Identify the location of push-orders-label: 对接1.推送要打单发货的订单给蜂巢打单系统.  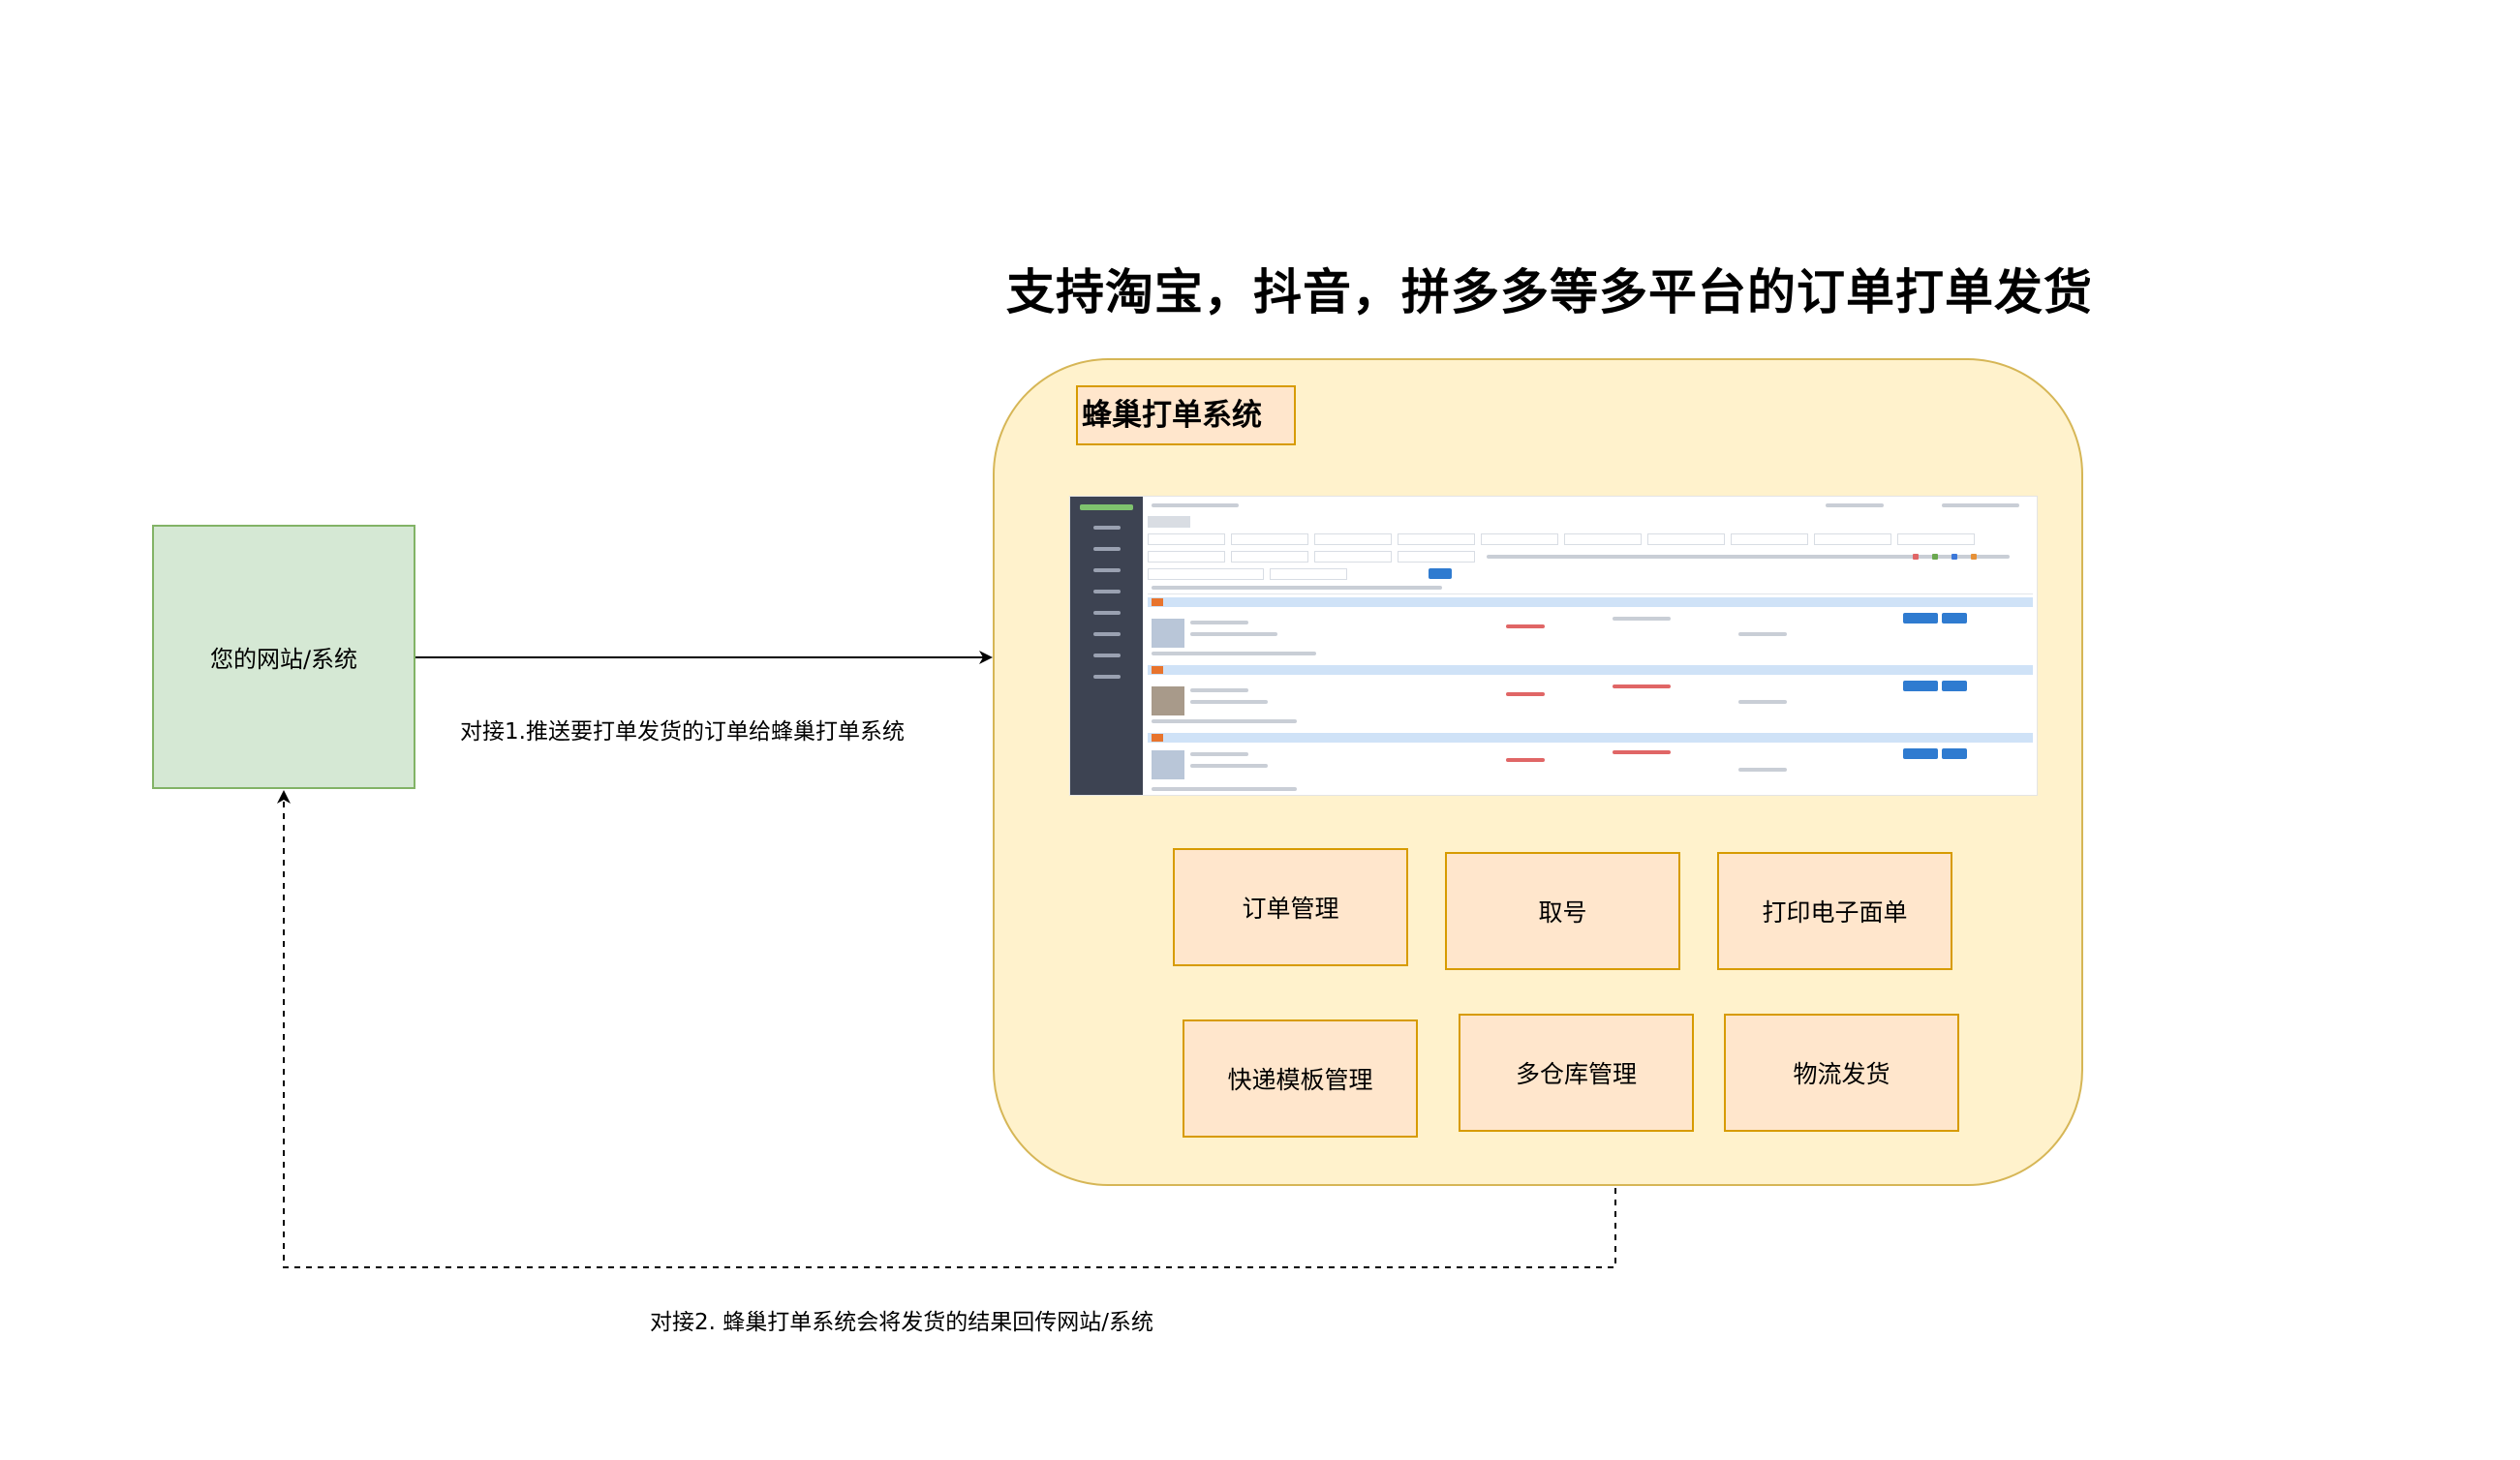
(682, 732).